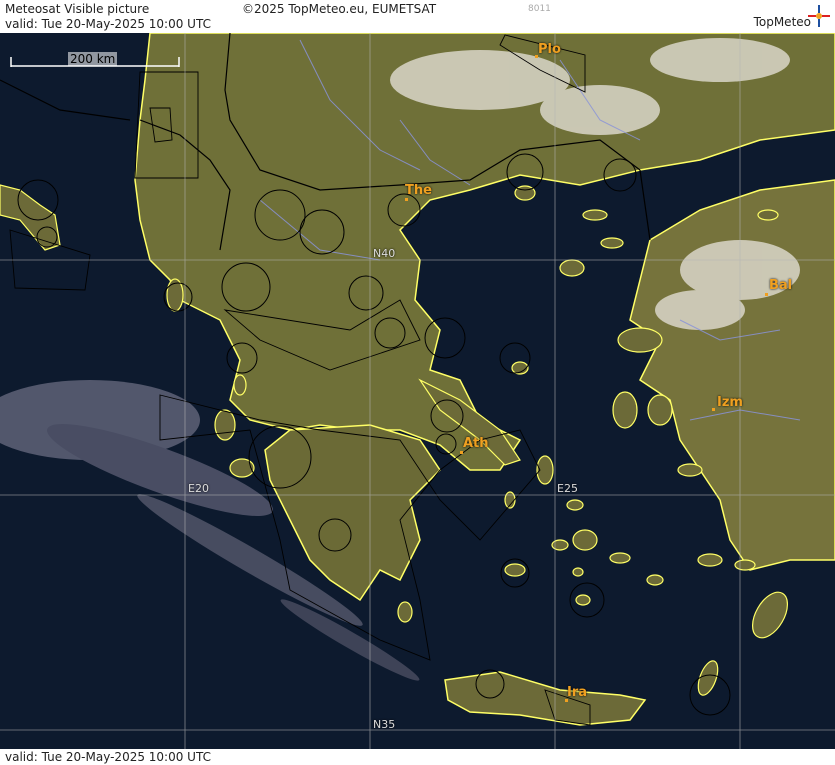  What do you see at coordinates (577, 692) in the screenshot?
I see `city-label-ira: Ira` at bounding box center [577, 692].